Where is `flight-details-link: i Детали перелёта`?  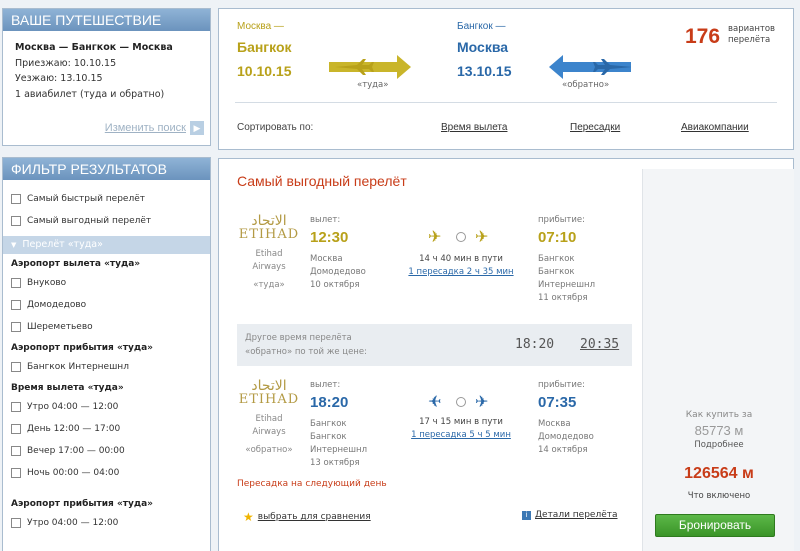
flight-details-link: i Детали перелёта is located at coordinates (570, 515).